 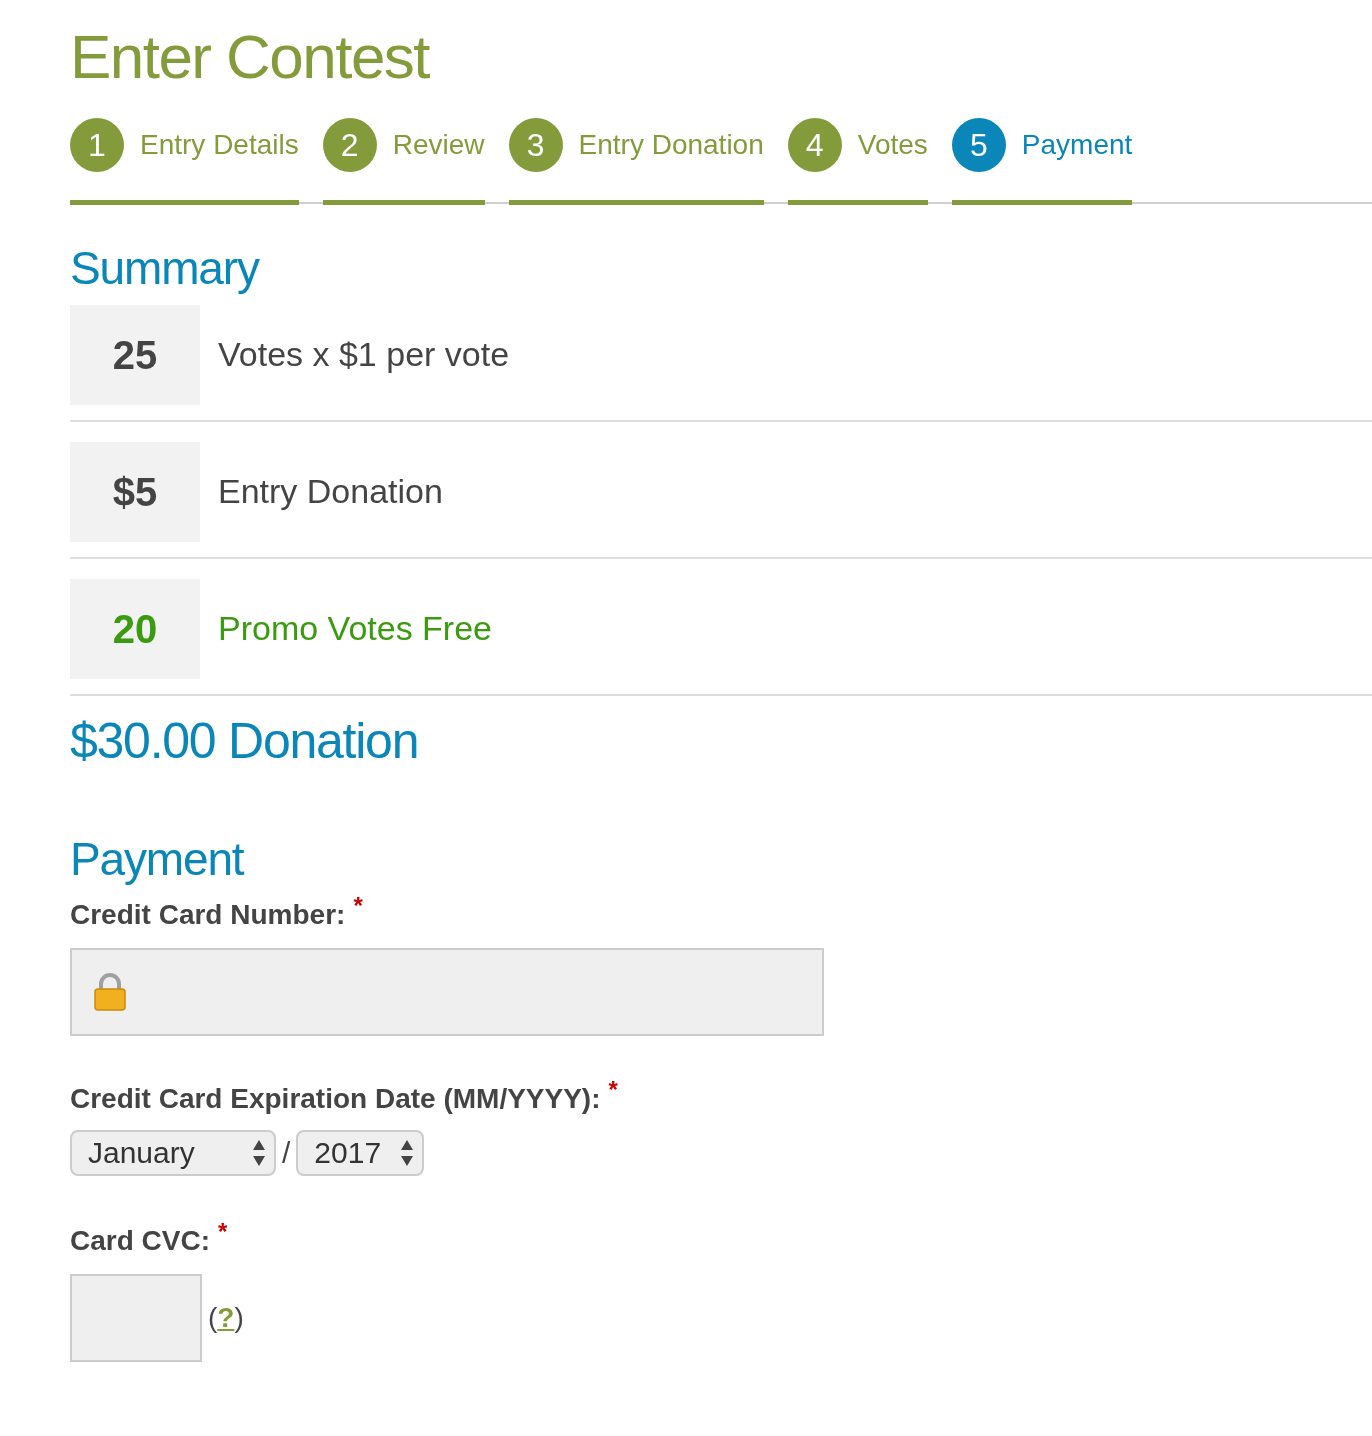 I want to click on summary-label: Votes x $1 per vote, so click(x=364, y=354).